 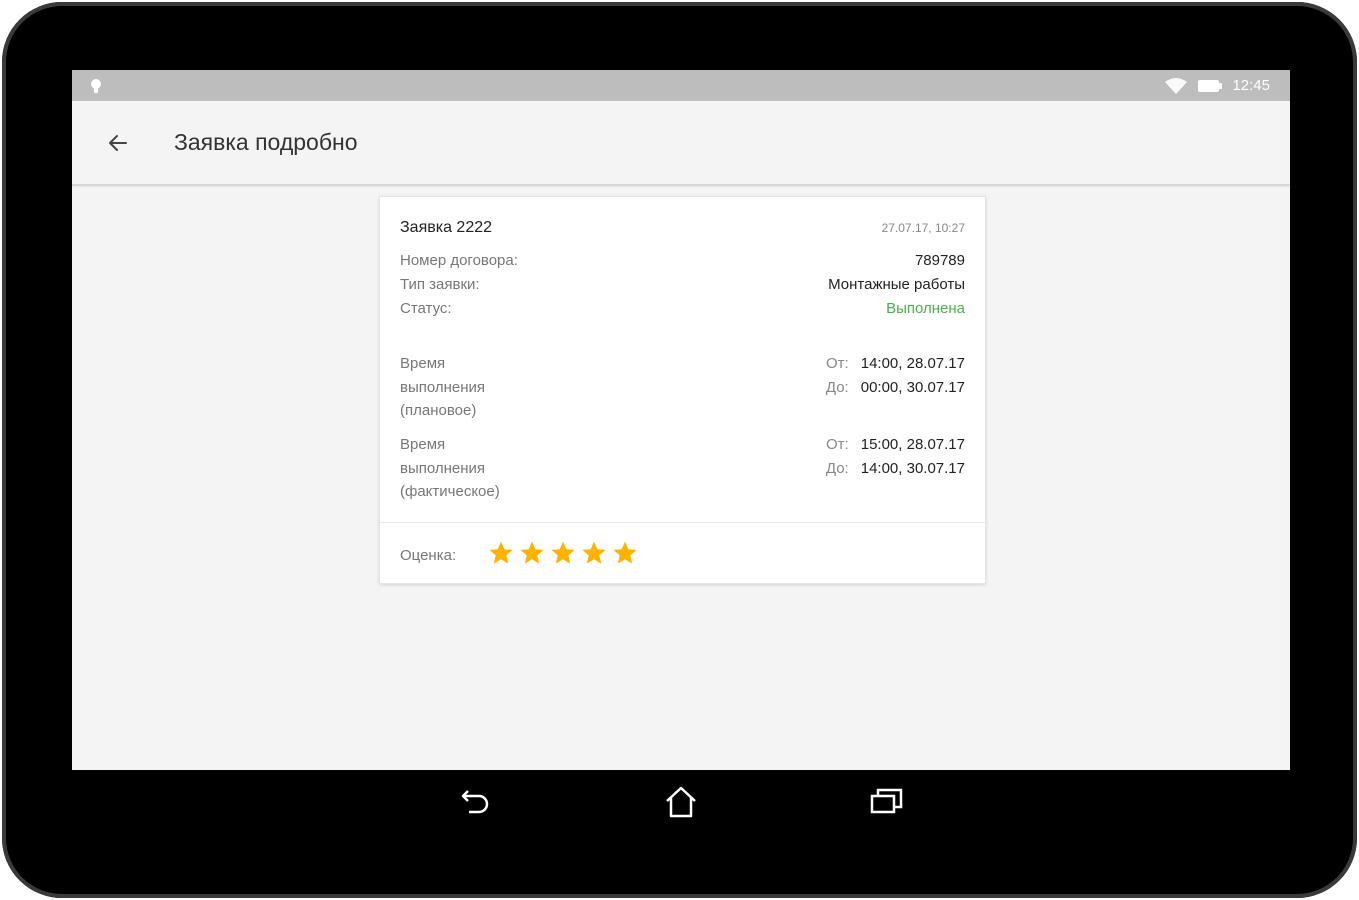 What do you see at coordinates (939, 260) in the screenshot?
I see `field-value: 789789` at bounding box center [939, 260].